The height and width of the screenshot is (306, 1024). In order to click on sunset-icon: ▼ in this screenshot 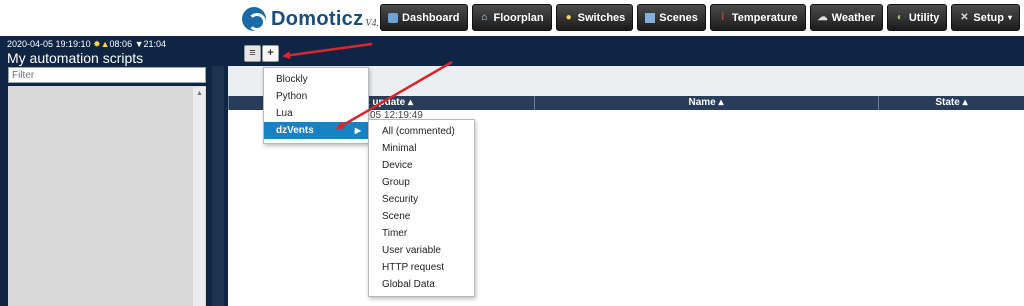, I will do `click(139, 44)`.